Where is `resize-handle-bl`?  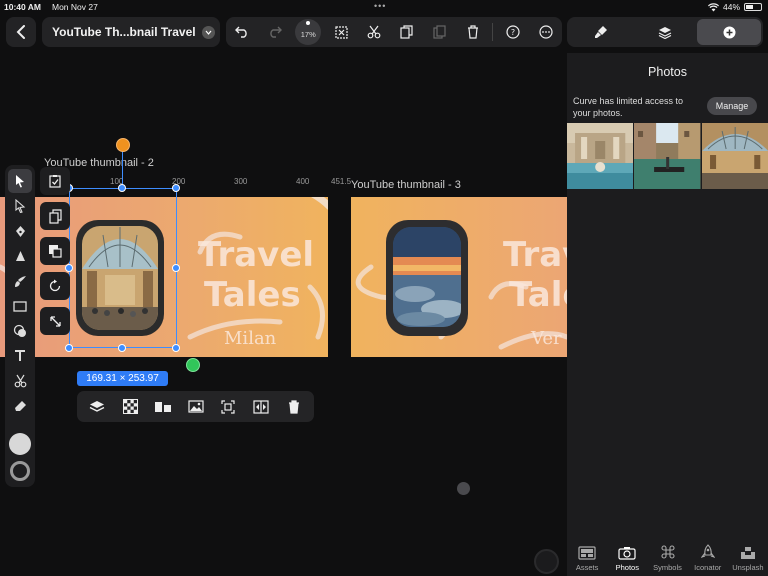
resize-handle-bl is located at coordinates (69, 348).